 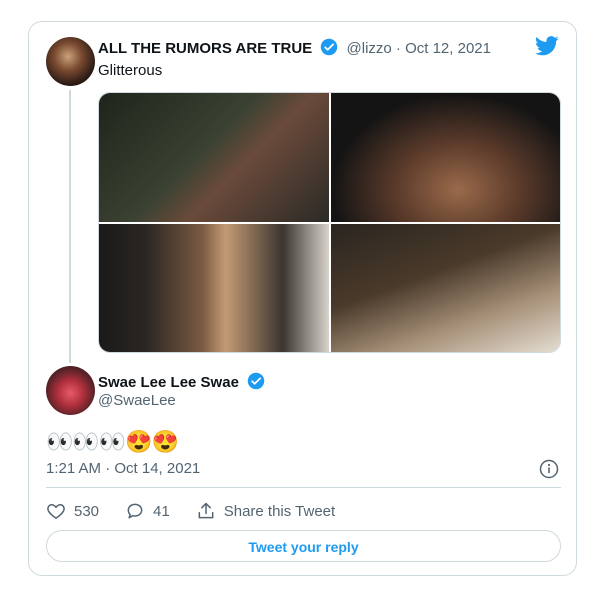 I want to click on tweet-your-reply-button: Tweet your reply, so click(x=303, y=546).